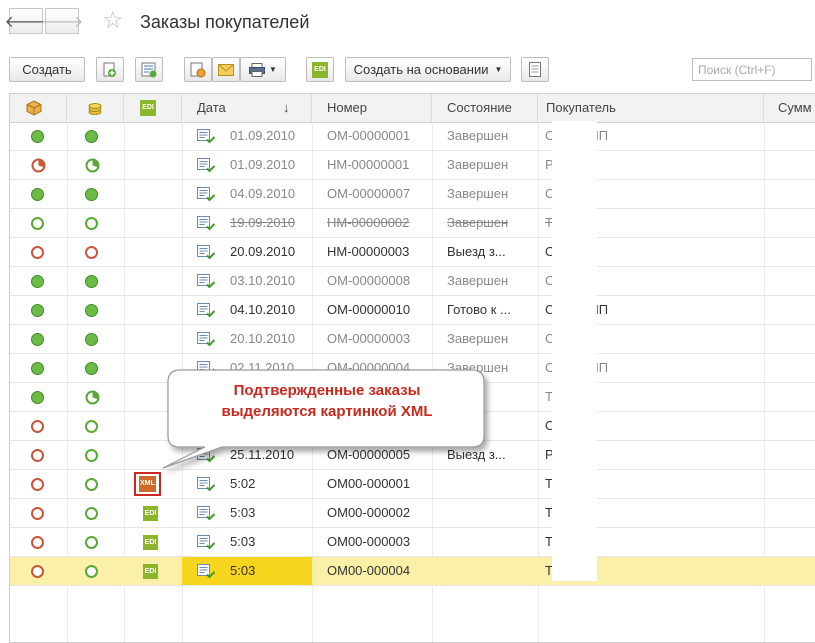 This screenshot has height=643, width=815. Describe the element at coordinates (412, 223) in the screenshot. I see `table-row: 19.09.2010НМ-00000002ЗавершенТ... Д` at that location.